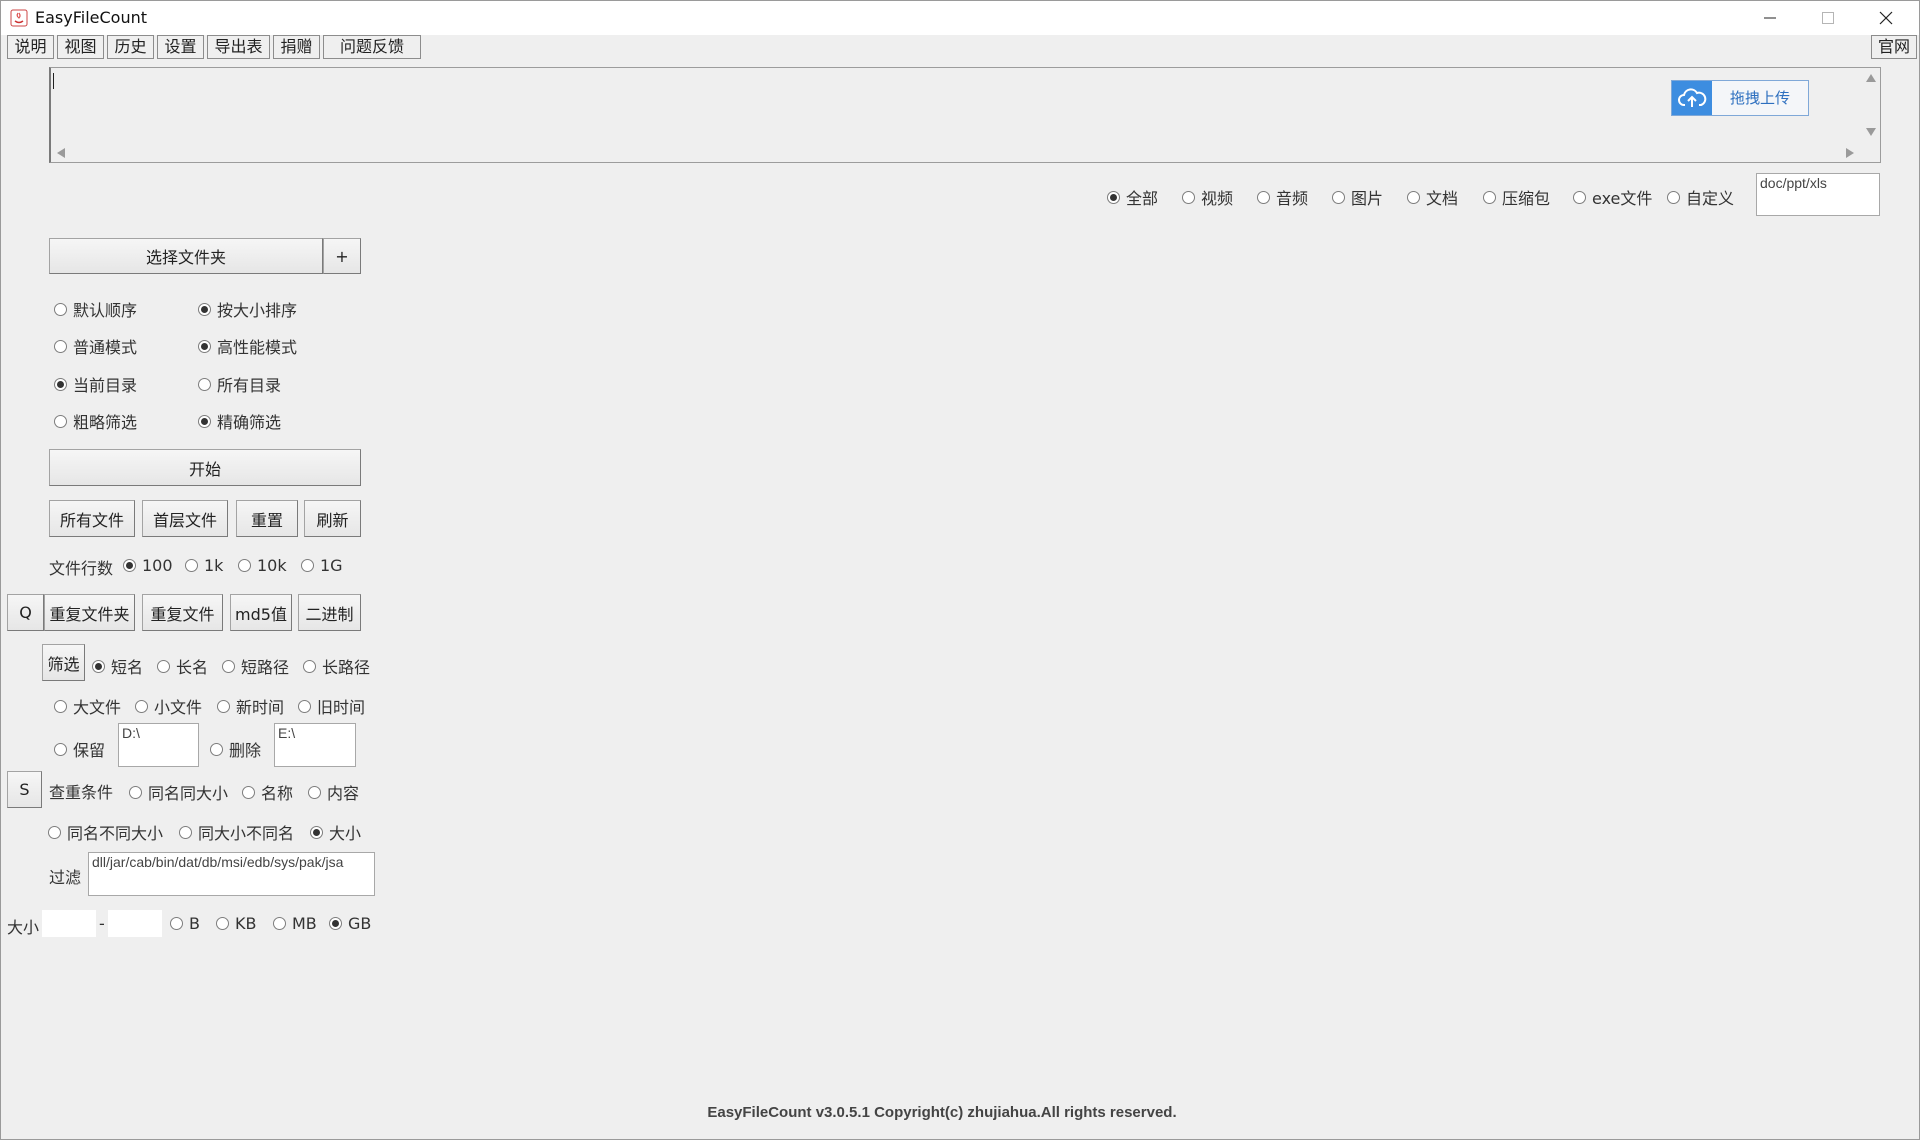 The height and width of the screenshot is (1140, 1920). What do you see at coordinates (1357, 197) in the screenshot?
I see `filetype-image-radio: 图片` at bounding box center [1357, 197].